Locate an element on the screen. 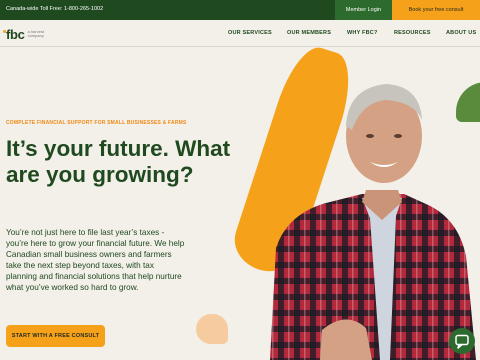  logo-dot is located at coordinates (4, 31).